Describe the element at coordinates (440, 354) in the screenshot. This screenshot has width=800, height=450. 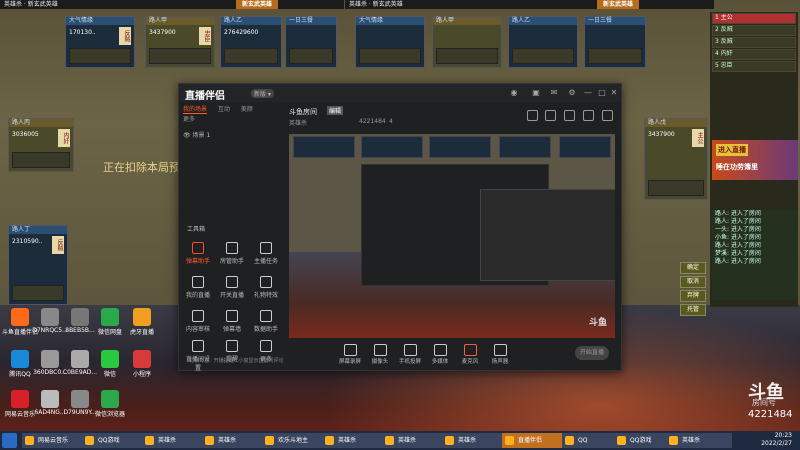
I see `media-button: 多媒体` at that location.